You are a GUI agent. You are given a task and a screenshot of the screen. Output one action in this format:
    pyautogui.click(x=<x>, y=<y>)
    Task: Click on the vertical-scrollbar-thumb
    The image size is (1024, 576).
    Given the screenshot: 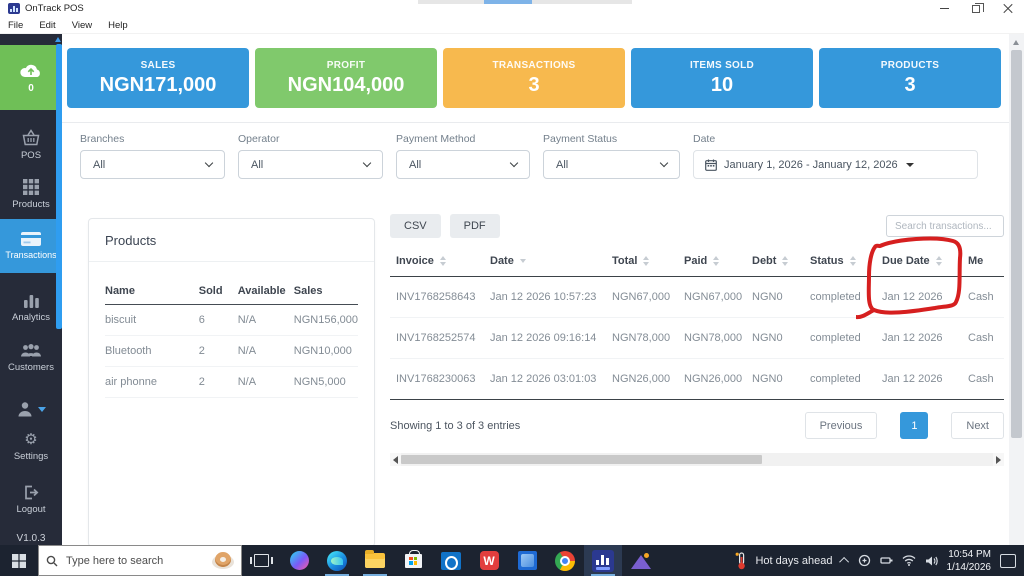 What is the action you would take?
    pyautogui.click(x=1016, y=244)
    